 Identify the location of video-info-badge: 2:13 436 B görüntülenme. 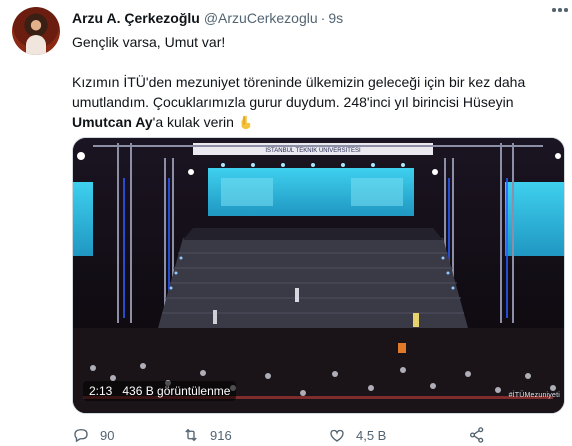
(160, 391).